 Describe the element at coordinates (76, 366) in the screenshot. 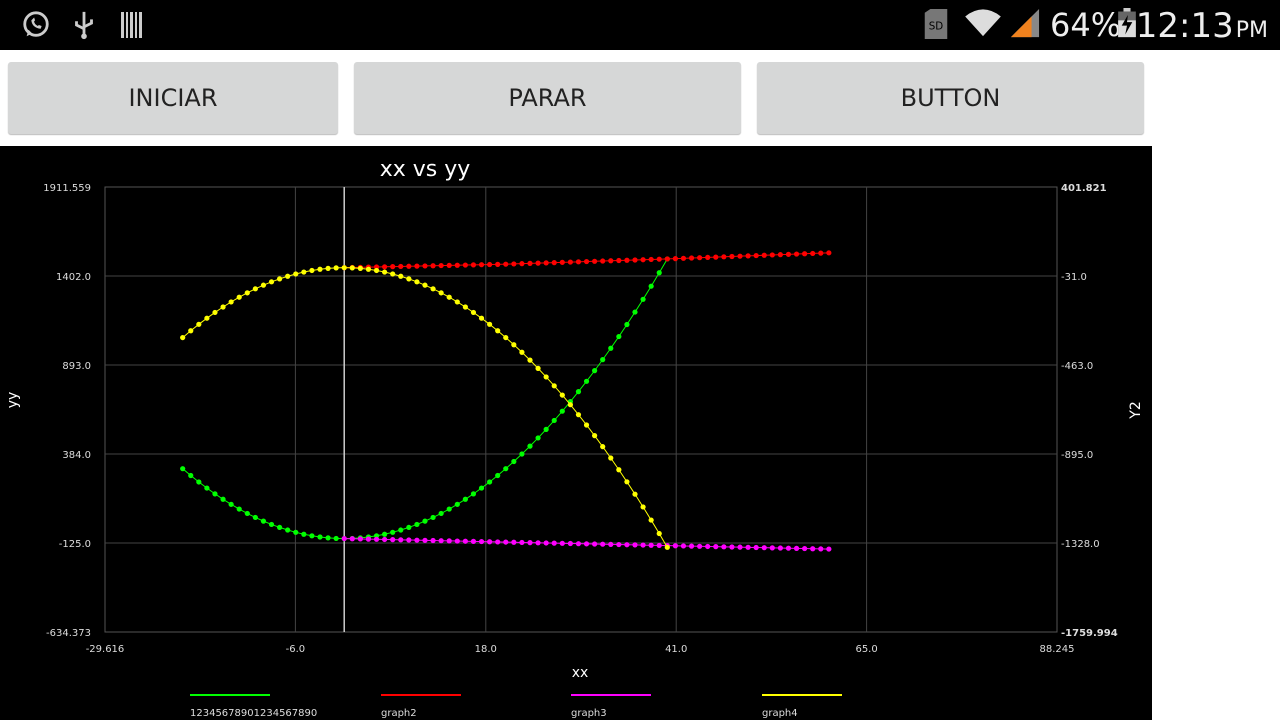

I see `y-tick-label: 893.0` at that location.